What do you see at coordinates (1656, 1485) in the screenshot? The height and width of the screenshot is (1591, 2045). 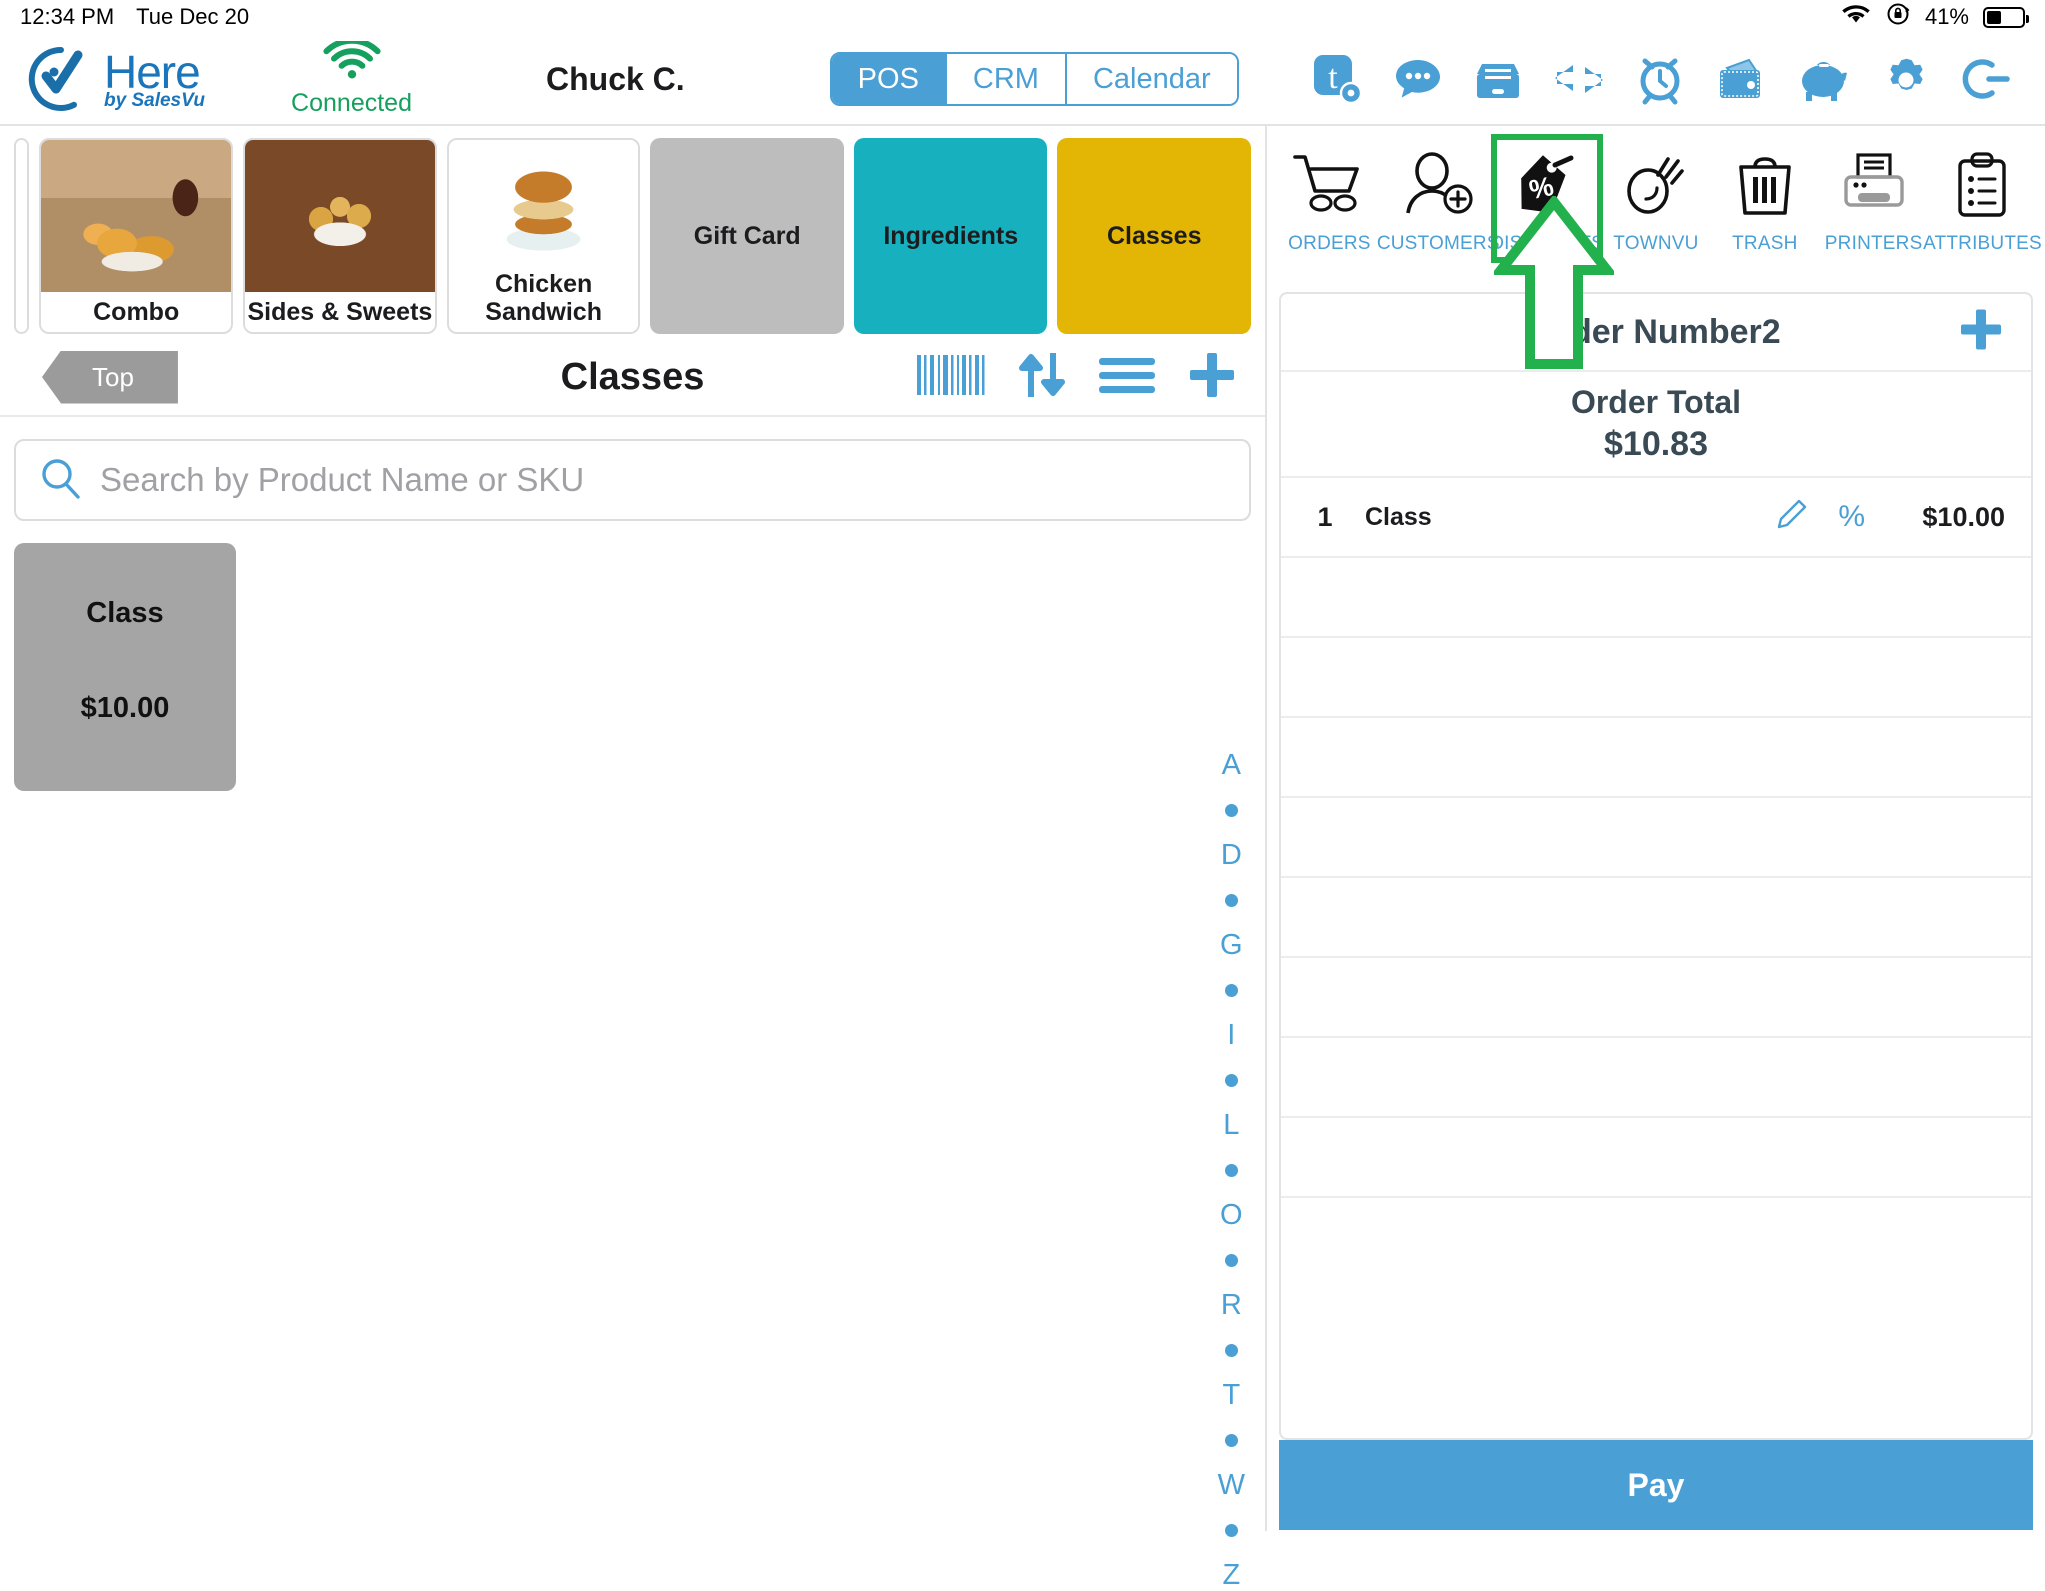 I see `pay-button: Pay` at bounding box center [1656, 1485].